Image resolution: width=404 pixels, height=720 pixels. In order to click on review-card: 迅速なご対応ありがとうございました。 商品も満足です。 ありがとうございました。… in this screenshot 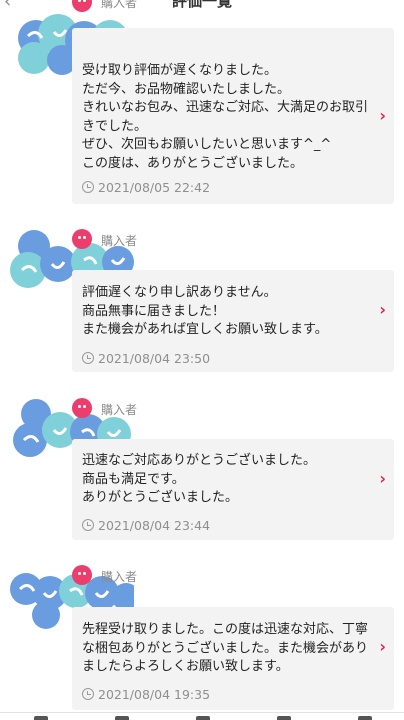, I will do `click(233, 489)`.